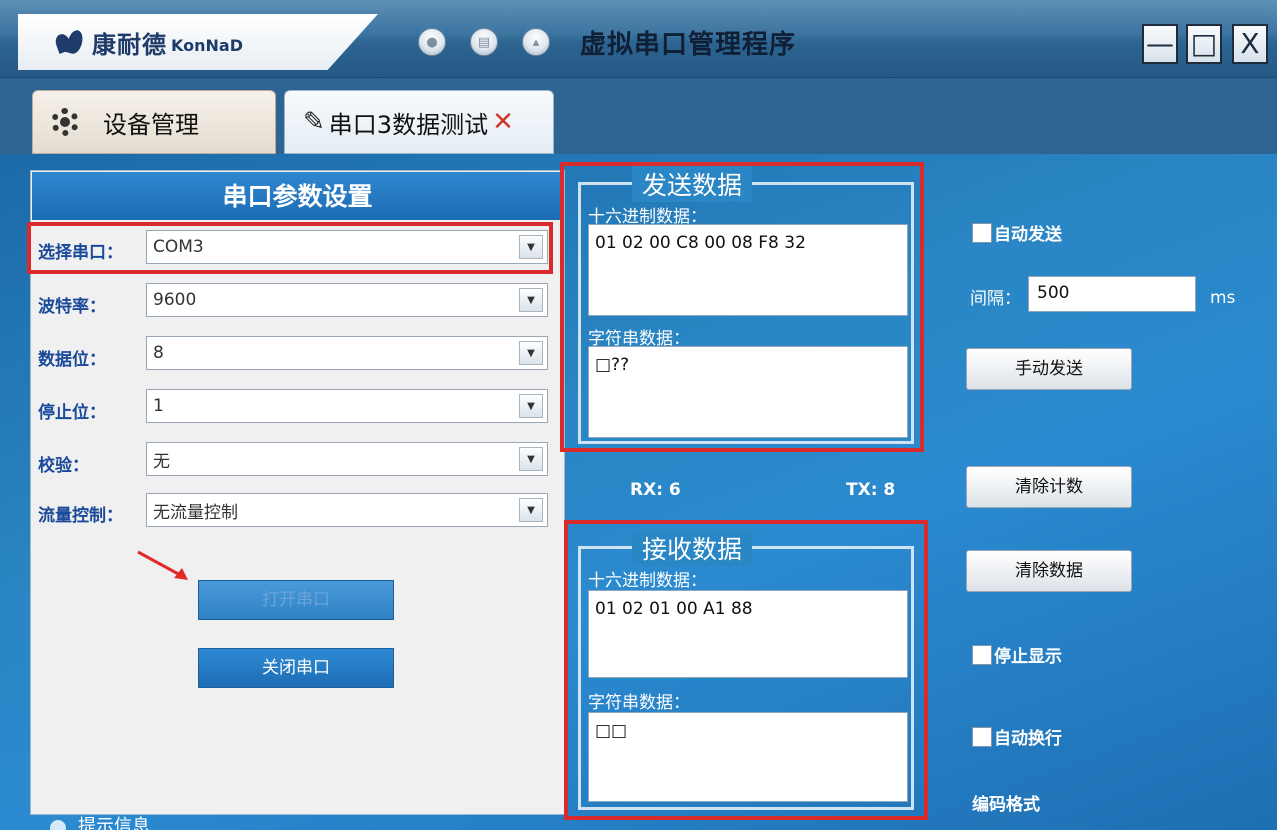 The height and width of the screenshot is (830, 1277). I want to click on pointer-arrow-icon, so click(162, 565).